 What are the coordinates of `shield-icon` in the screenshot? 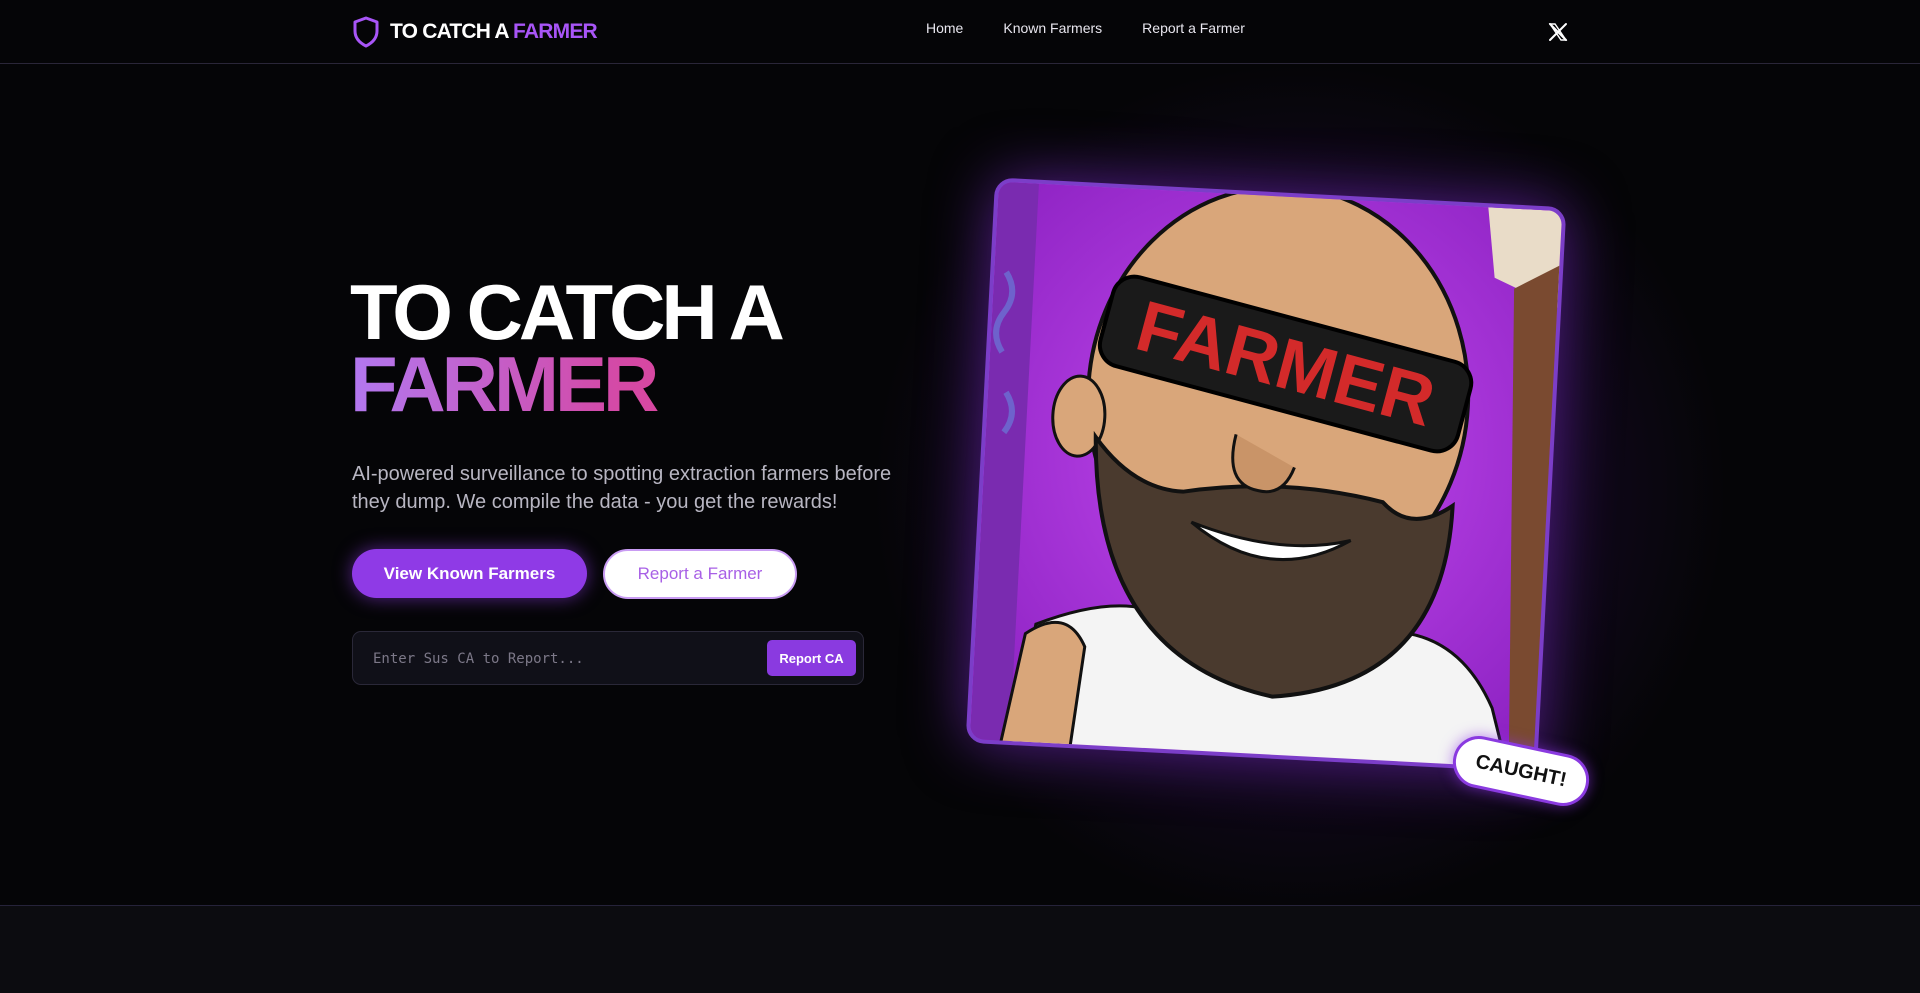 It's located at (366, 32).